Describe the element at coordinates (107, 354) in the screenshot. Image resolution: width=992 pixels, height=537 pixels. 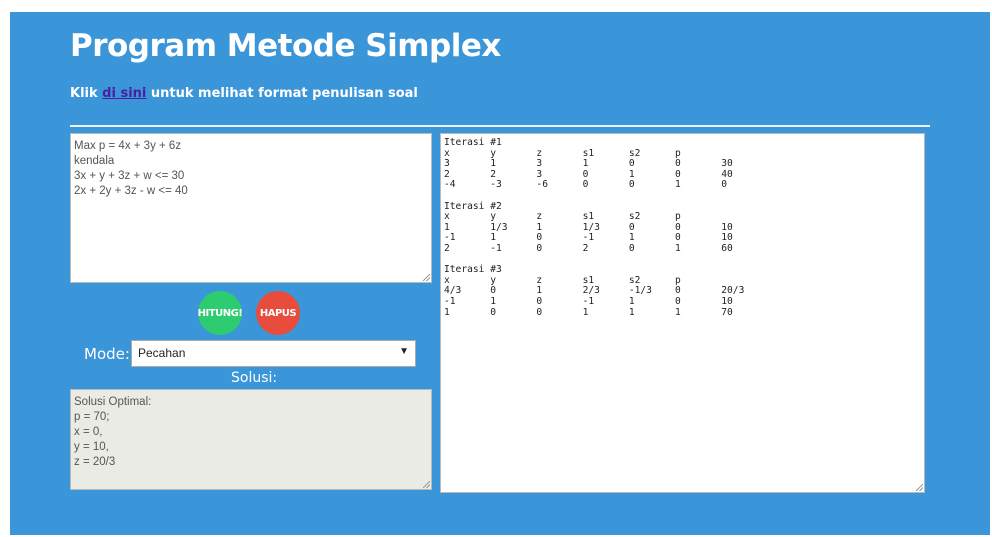
I see `mode-label: Mode:` at that location.